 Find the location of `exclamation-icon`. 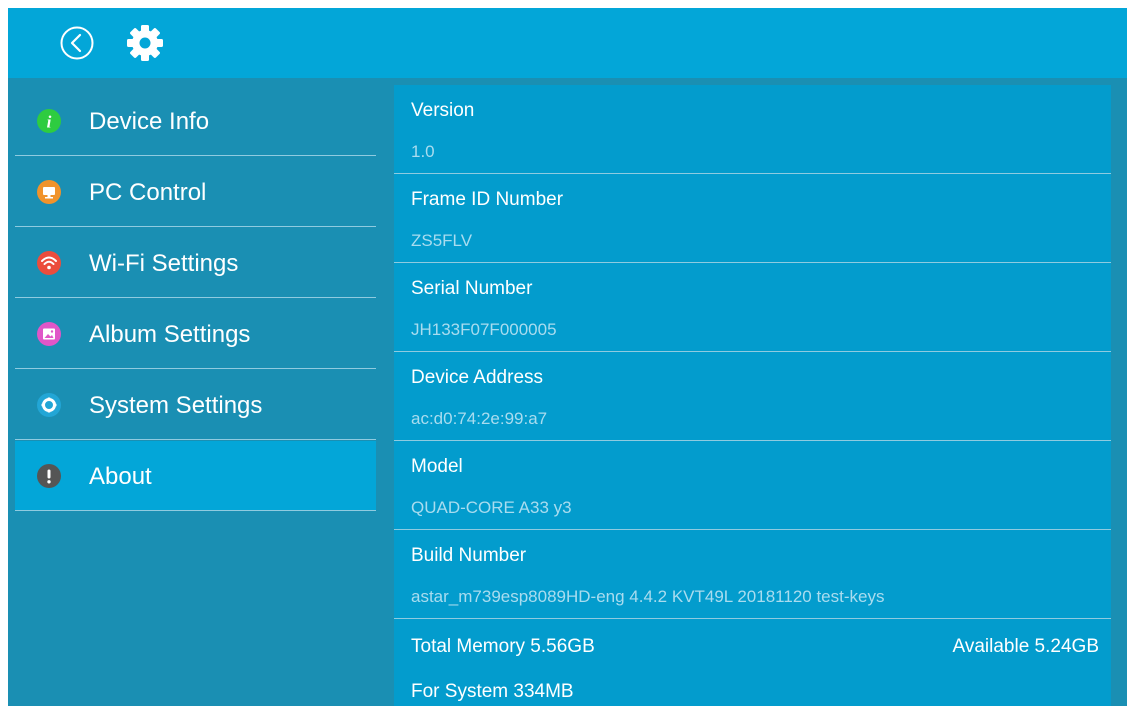

exclamation-icon is located at coordinates (49, 476).